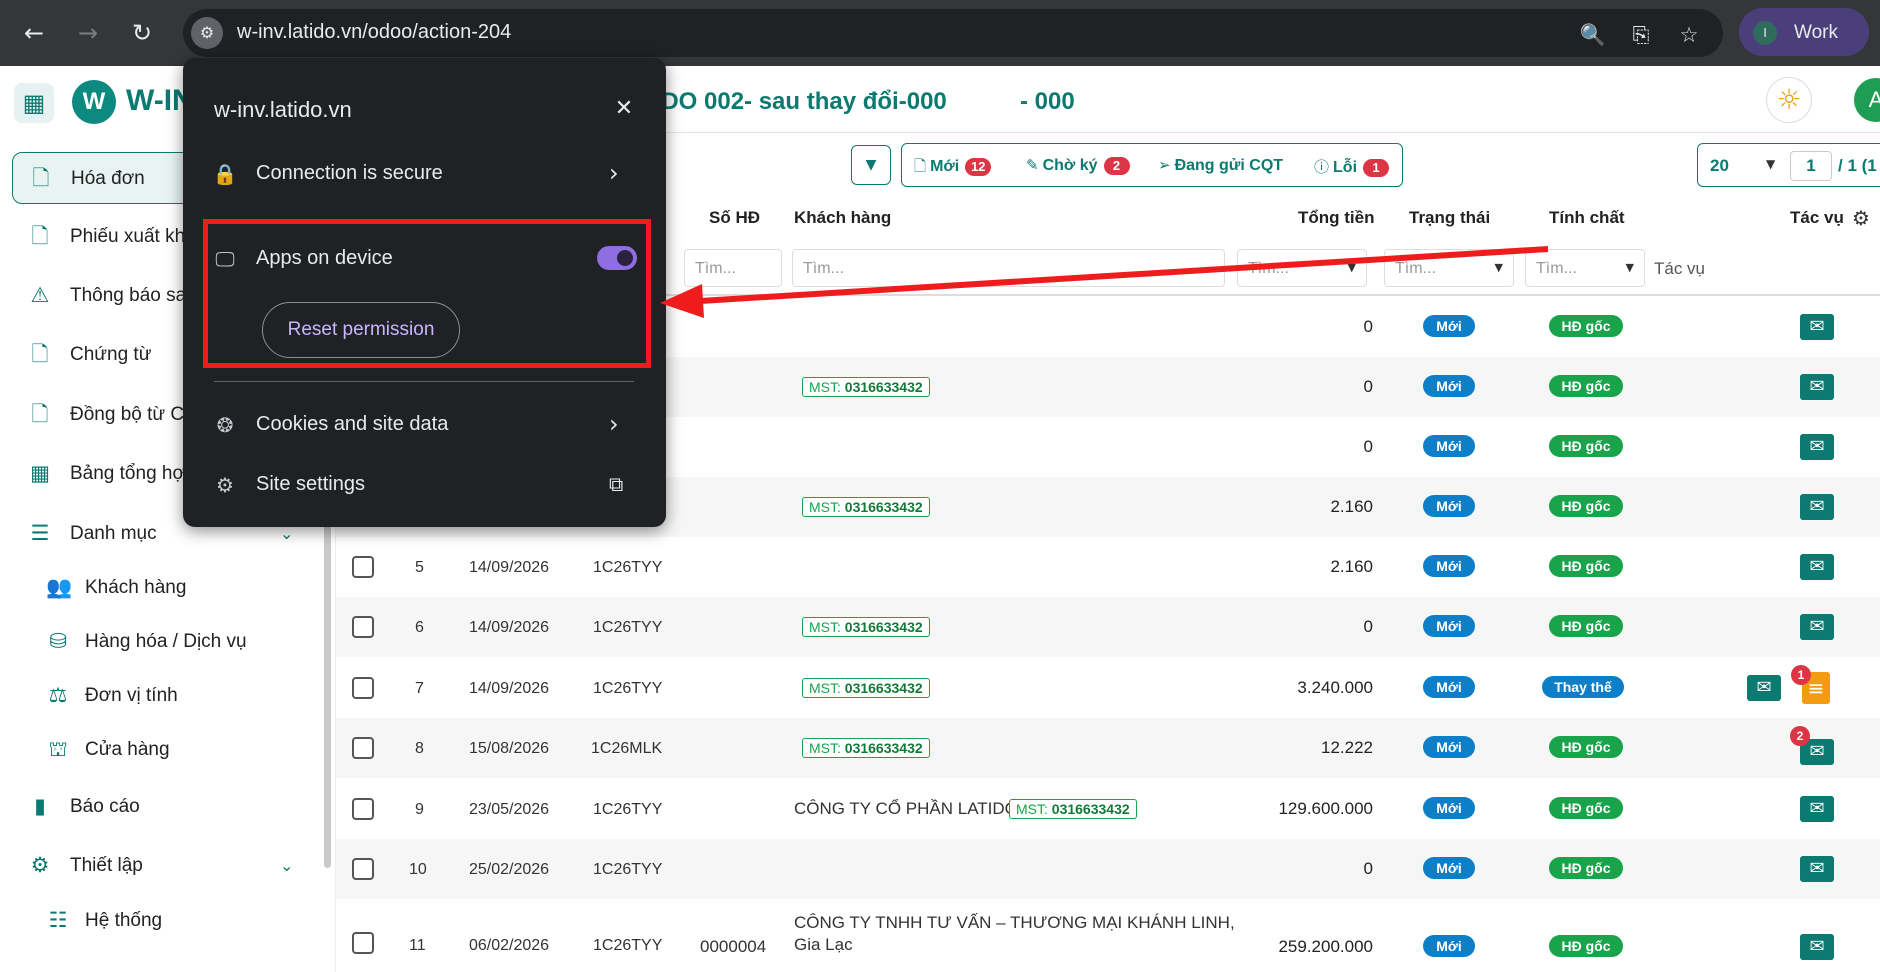  I want to click on arrow-shaft, so click(1124, 275).